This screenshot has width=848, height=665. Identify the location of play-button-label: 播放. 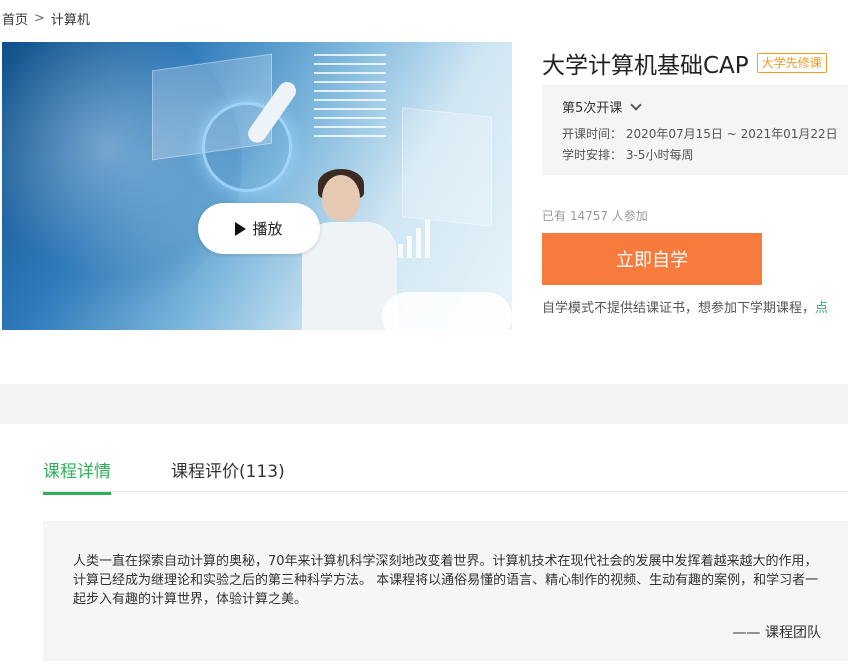
(267, 229).